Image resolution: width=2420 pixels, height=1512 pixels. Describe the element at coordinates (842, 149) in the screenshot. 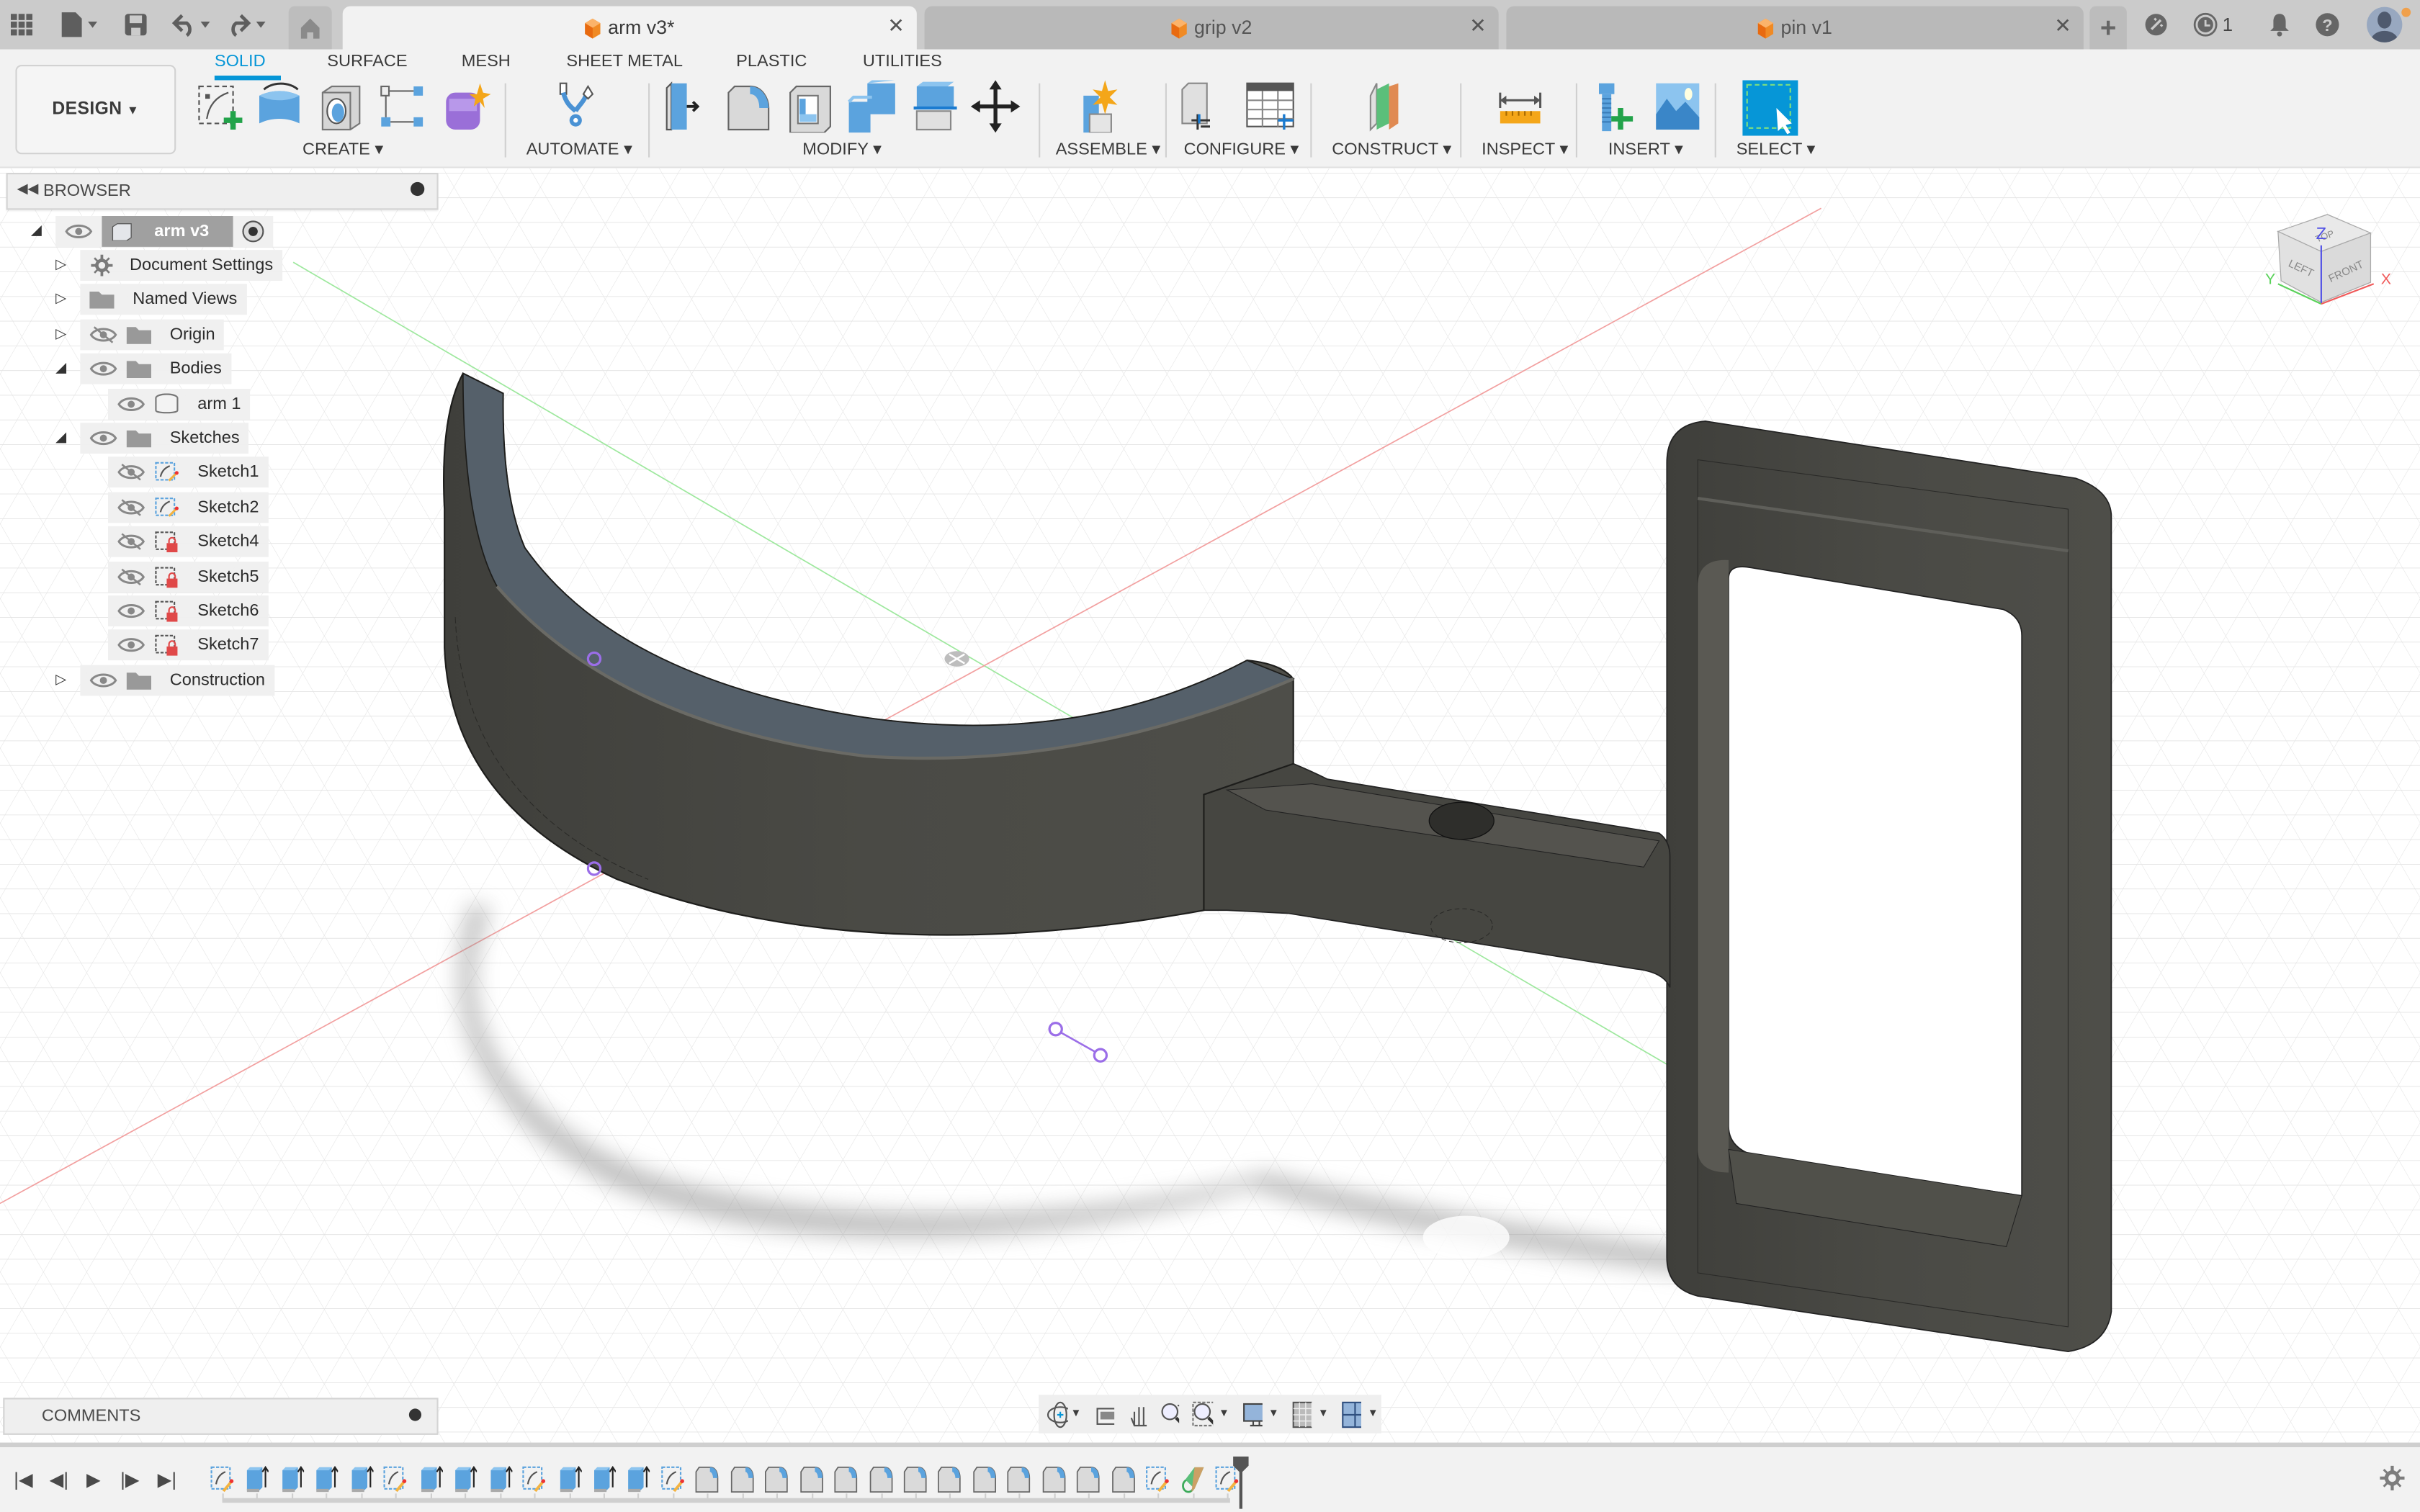

I see `modify-menu: MODIFY ▾` at that location.